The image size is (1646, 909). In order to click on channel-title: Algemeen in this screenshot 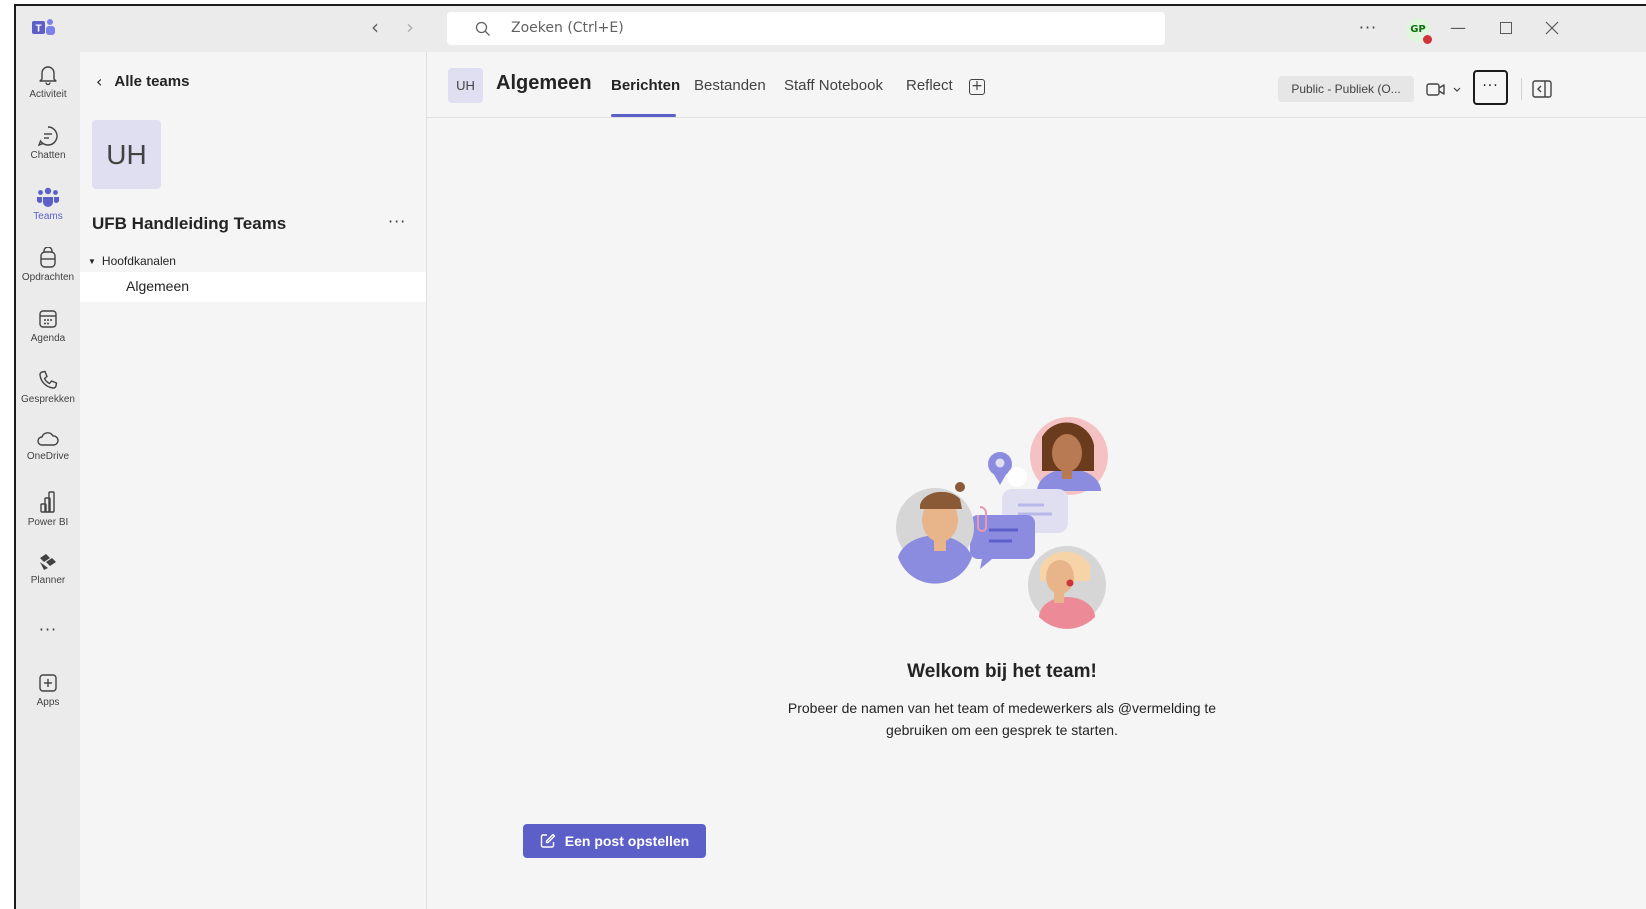, I will do `click(544, 83)`.